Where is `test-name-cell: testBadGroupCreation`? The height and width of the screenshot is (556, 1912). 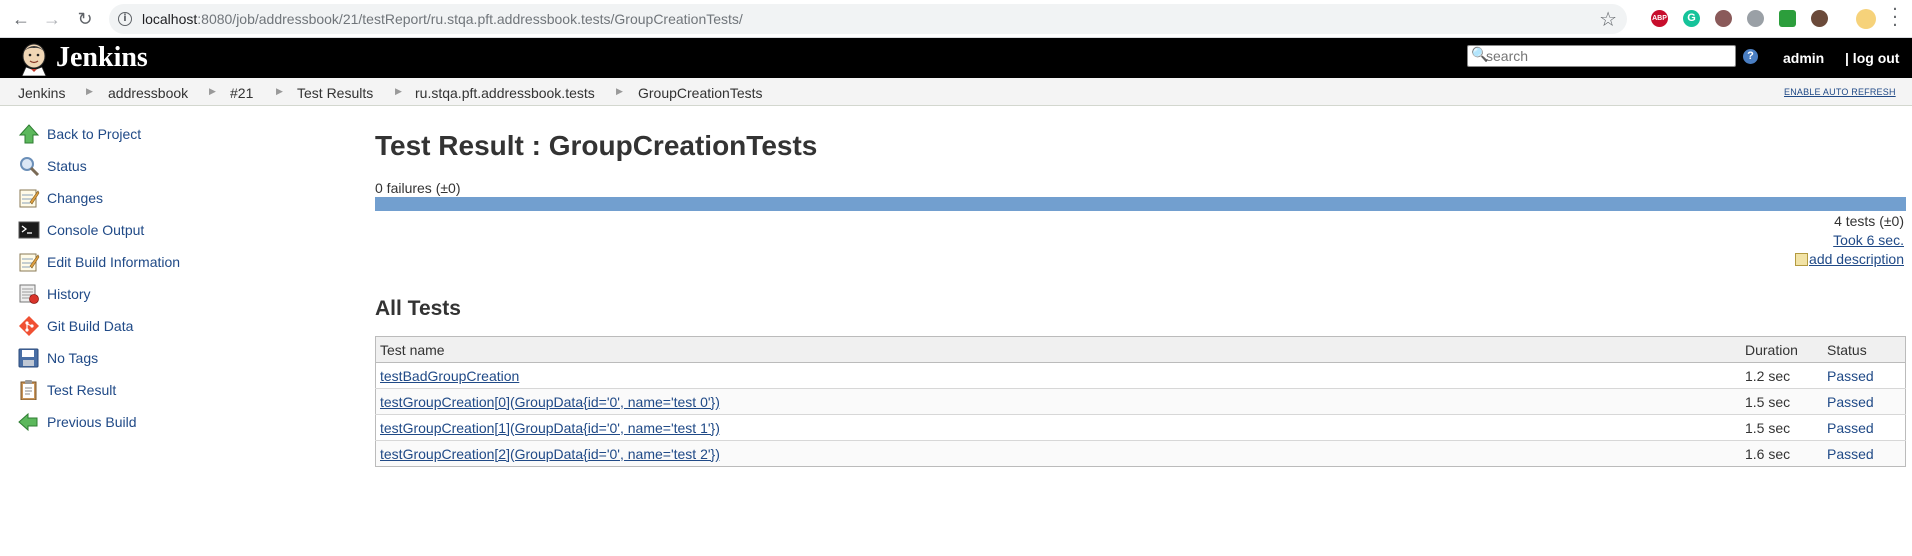 test-name-cell: testBadGroupCreation is located at coordinates (1058, 375).